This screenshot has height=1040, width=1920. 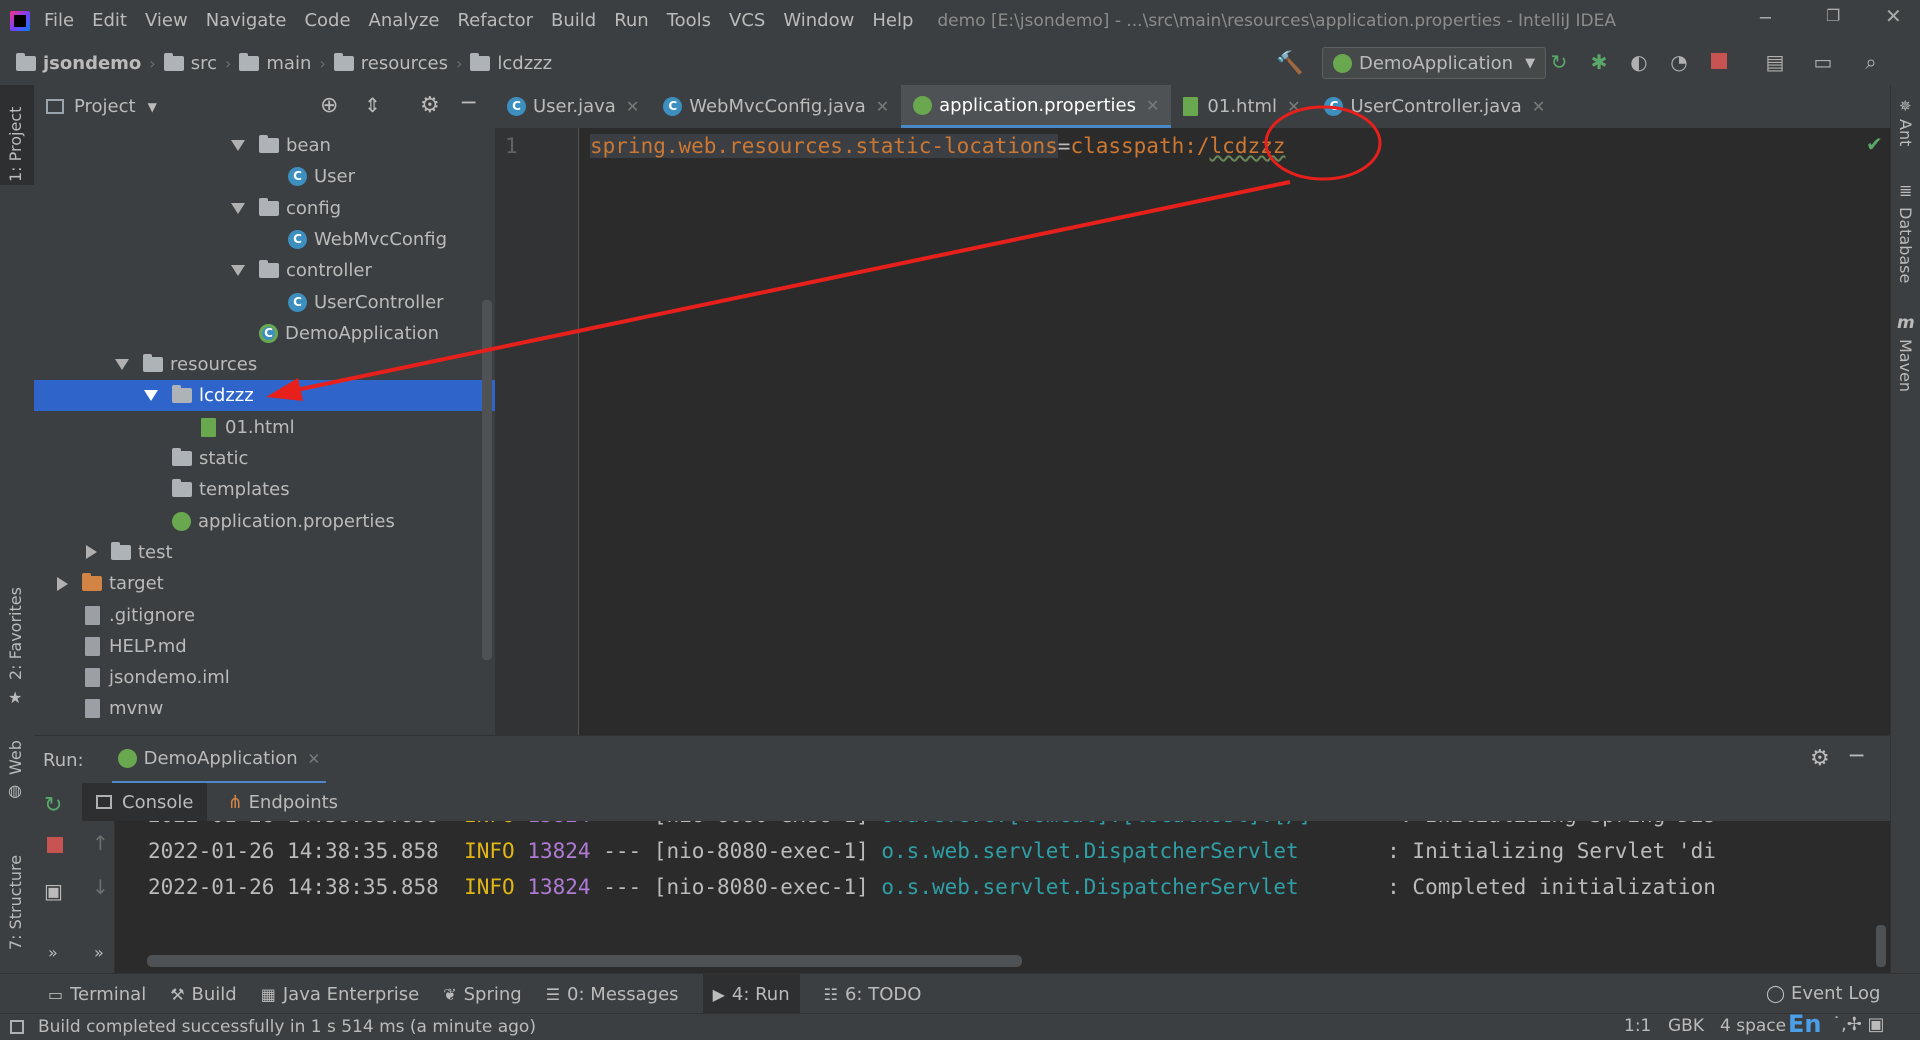 I want to click on menu-item-refactor: Refactor, so click(x=495, y=20).